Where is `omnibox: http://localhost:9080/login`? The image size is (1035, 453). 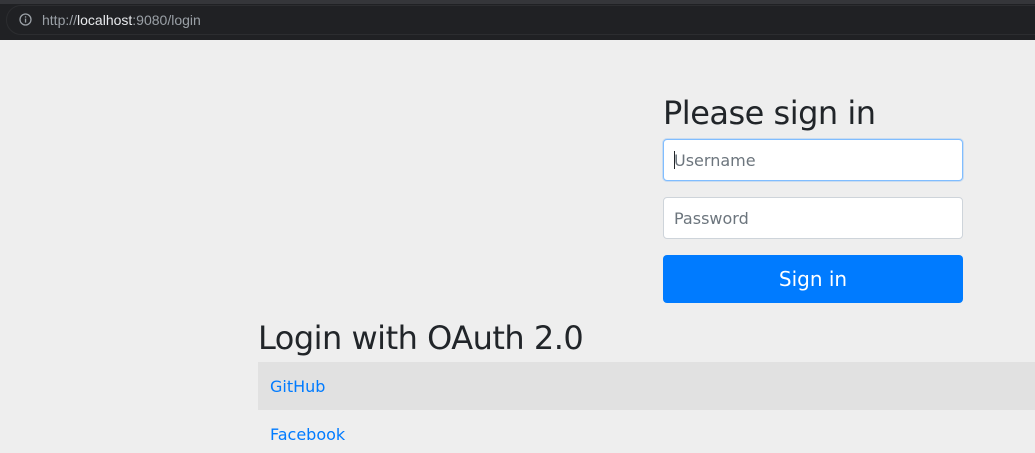
omnibox: http://localhost:9080/login is located at coordinates (520, 20).